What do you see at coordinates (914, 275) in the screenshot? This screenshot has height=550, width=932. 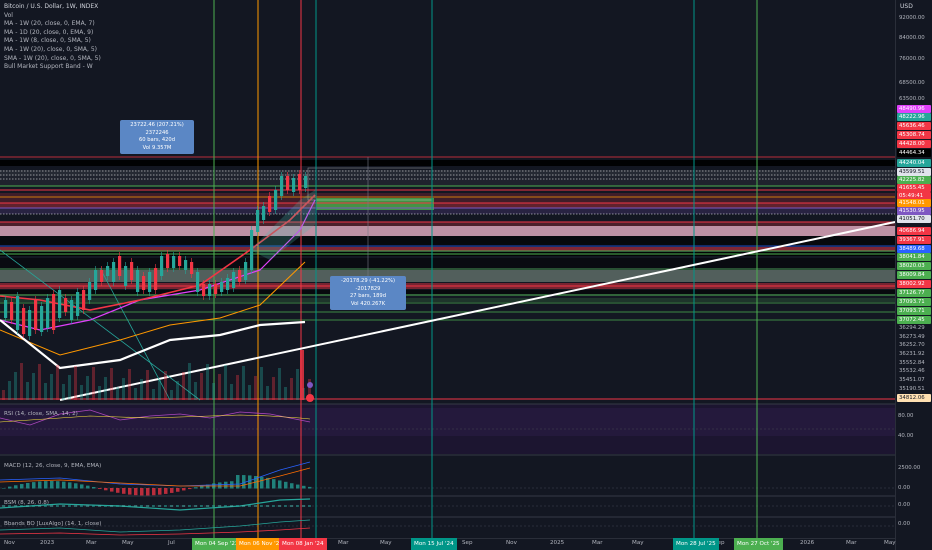 I see `price-label: 38009.84` at bounding box center [914, 275].